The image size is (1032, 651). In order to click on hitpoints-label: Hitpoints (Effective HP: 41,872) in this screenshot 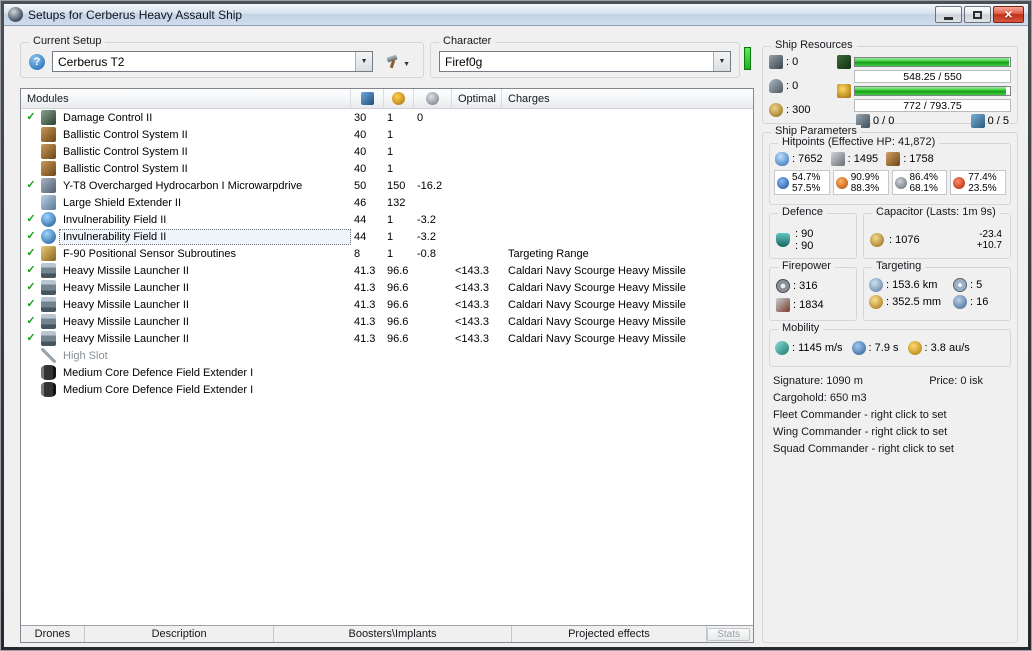, I will do `click(859, 142)`.